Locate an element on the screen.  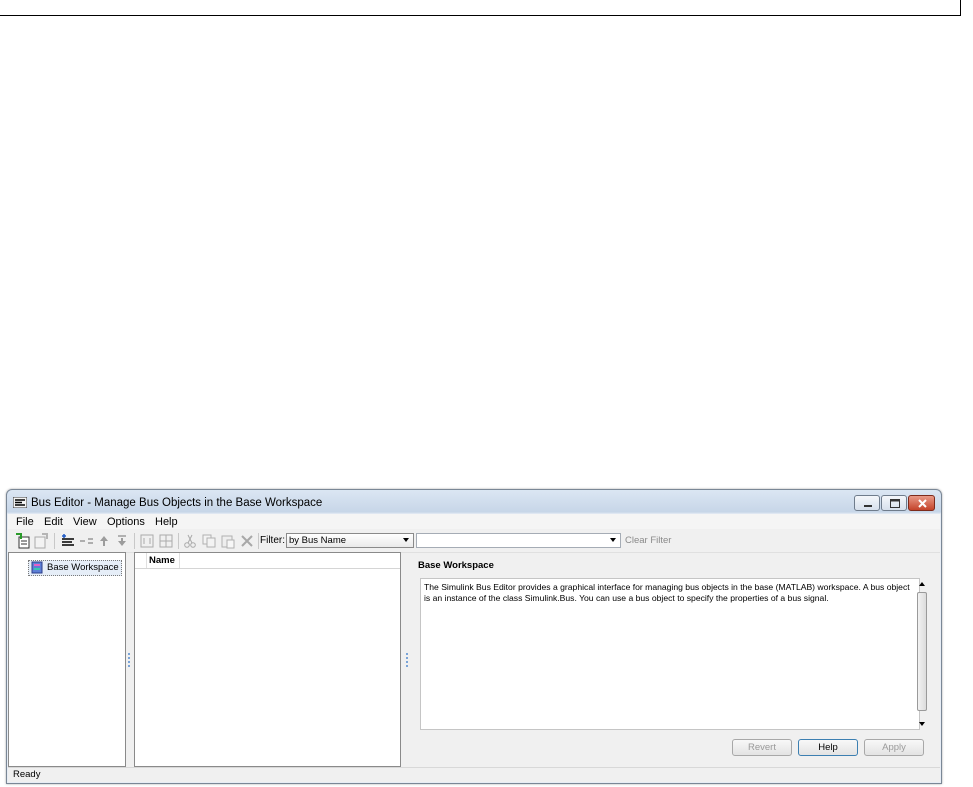
clear-filter-button: Clear Filter is located at coordinates (648, 540).